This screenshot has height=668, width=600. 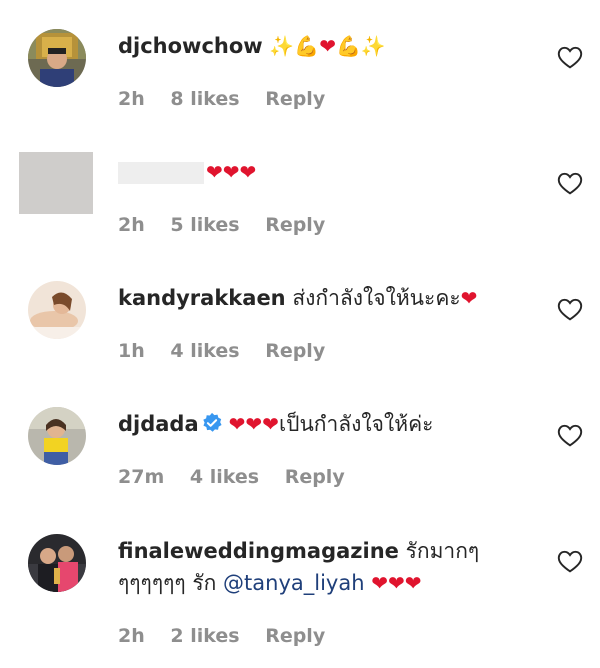 I want to click on comment-body: เป็นกำลังใจให้ค่ะ, so click(x=356, y=424).